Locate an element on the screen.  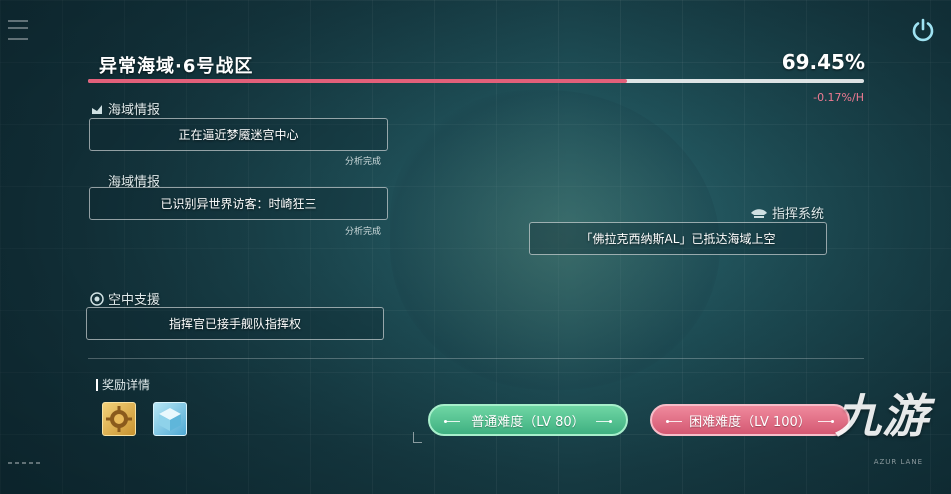
commander-hat-icon is located at coordinates (759, 213).